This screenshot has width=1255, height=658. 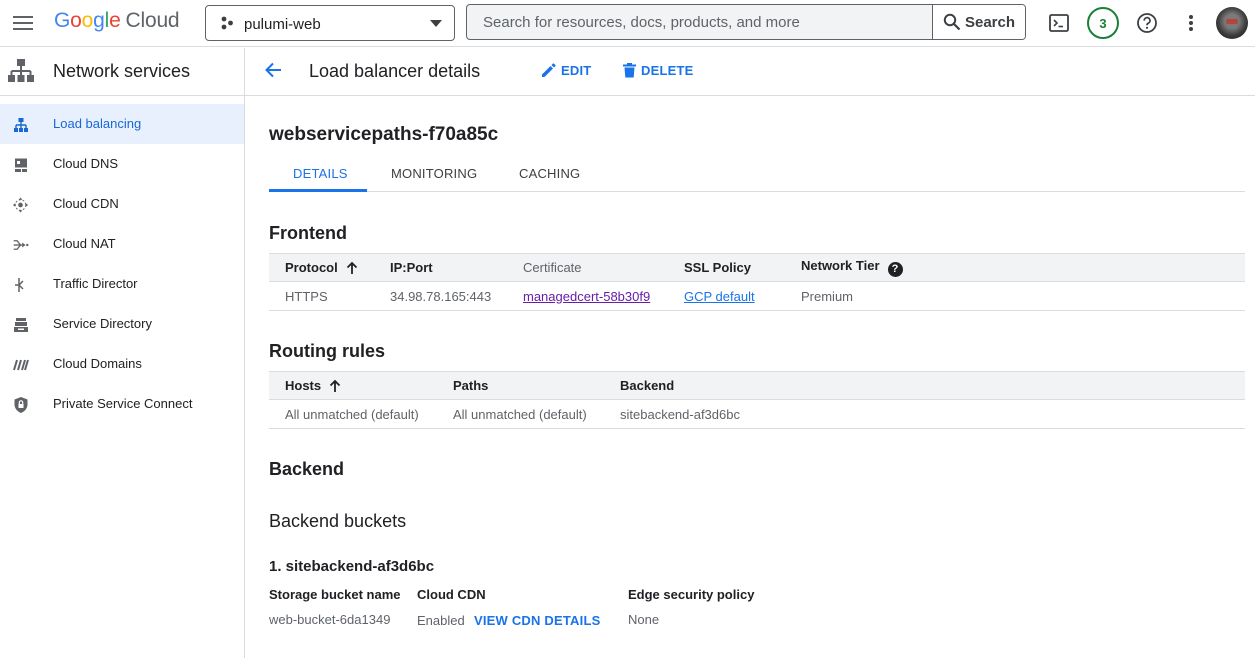 I want to click on sidebar-header: Network services, so click(x=122, y=72).